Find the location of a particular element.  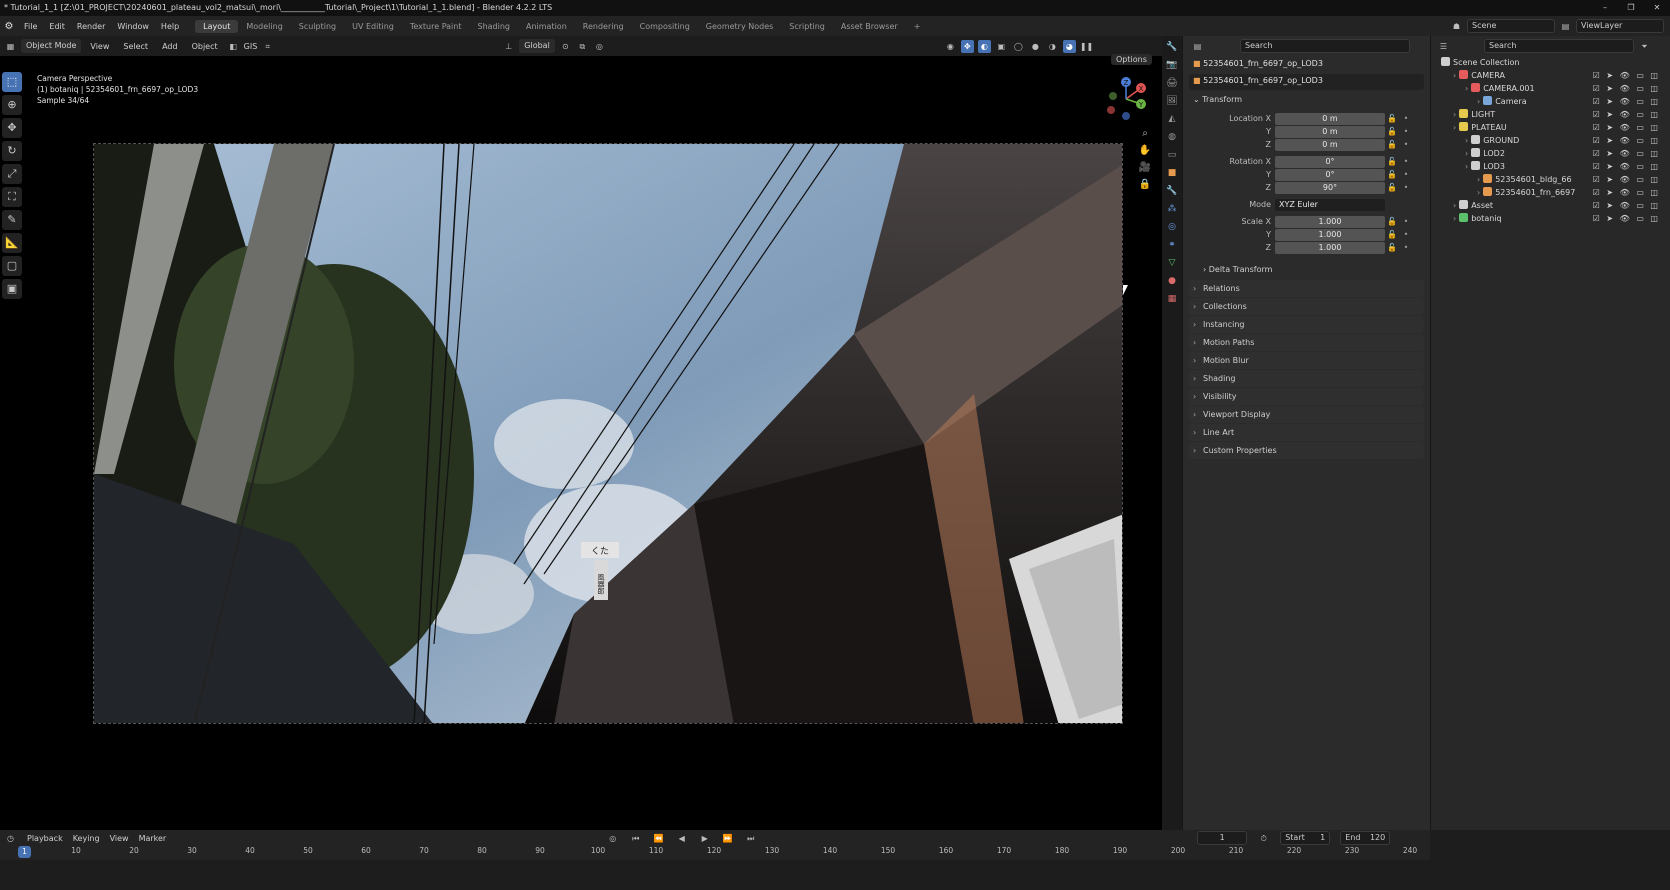

tab-asset-browser: Asset Browser is located at coordinates (869, 26).